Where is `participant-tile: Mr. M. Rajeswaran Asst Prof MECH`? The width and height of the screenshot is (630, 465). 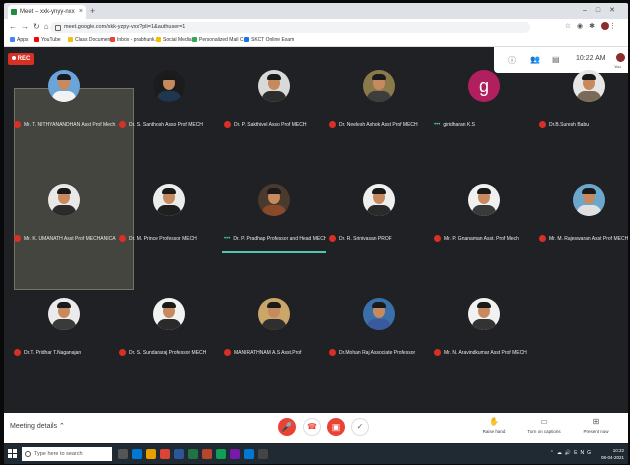 participant-tile: Mr. M. Rajeswaran Asst Prof MECH is located at coordinates (582, 211).